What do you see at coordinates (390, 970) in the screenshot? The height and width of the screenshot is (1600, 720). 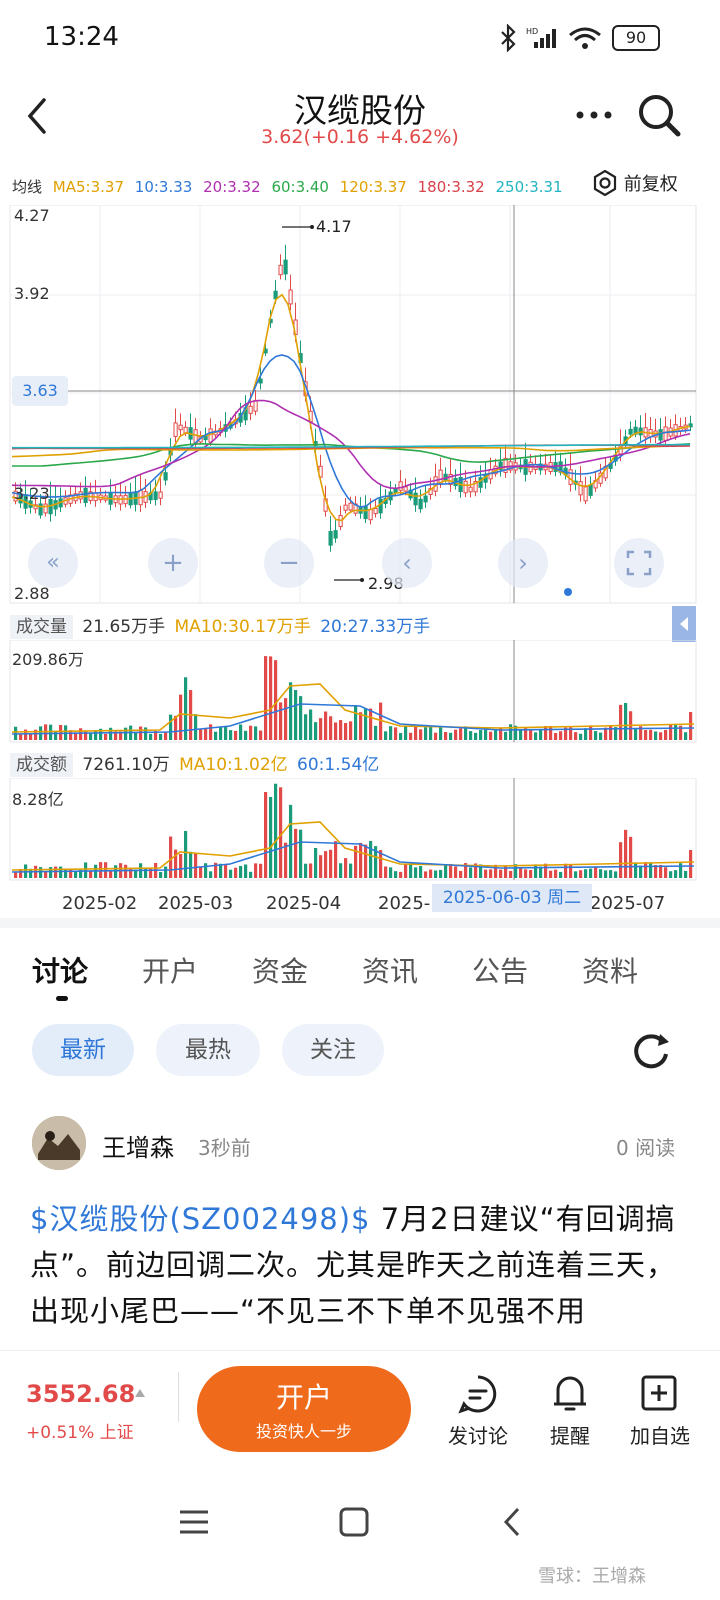 I see `tab-news: 资讯` at bounding box center [390, 970].